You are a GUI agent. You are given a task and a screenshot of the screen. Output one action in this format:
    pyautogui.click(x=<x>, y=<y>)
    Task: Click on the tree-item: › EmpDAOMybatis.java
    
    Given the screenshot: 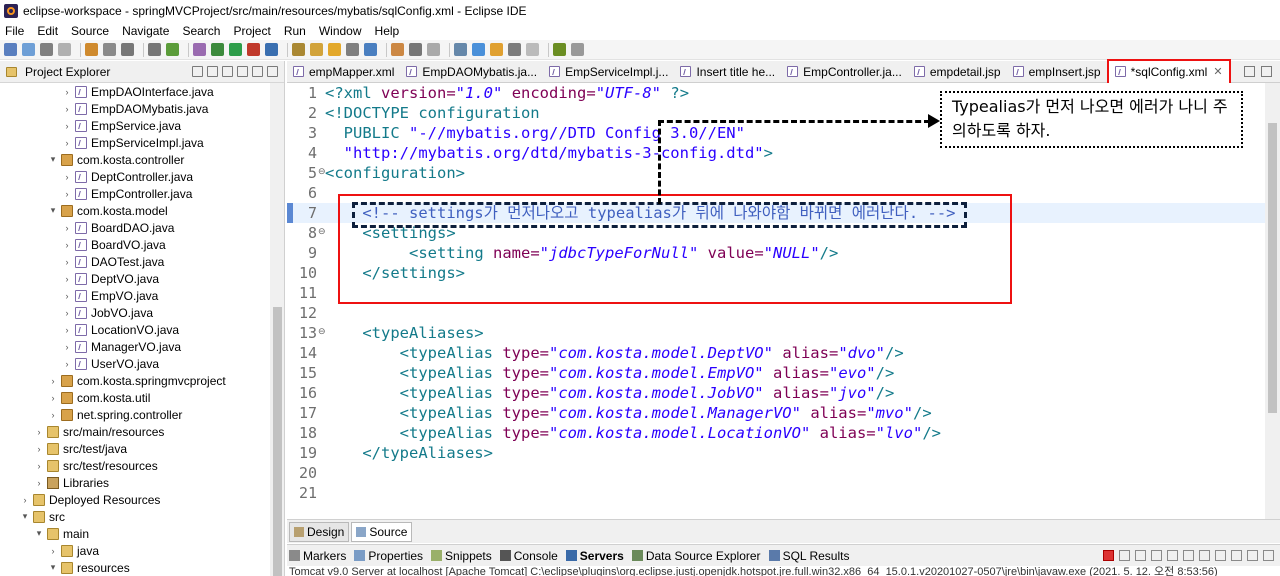 What is the action you would take?
    pyautogui.click(x=135, y=108)
    